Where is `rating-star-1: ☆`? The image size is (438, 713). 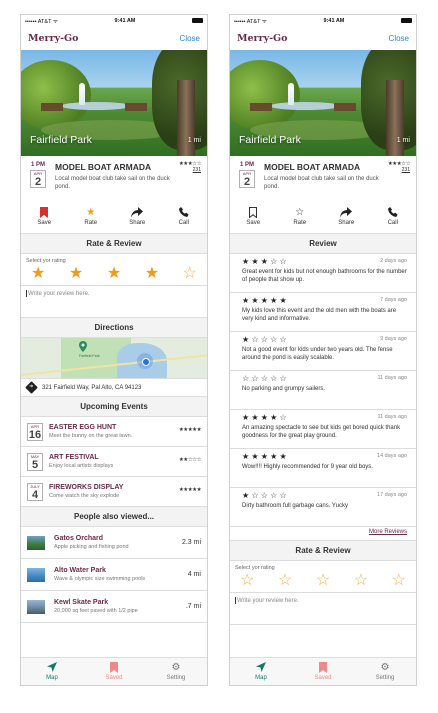 rating-star-1: ☆ is located at coordinates (247, 581).